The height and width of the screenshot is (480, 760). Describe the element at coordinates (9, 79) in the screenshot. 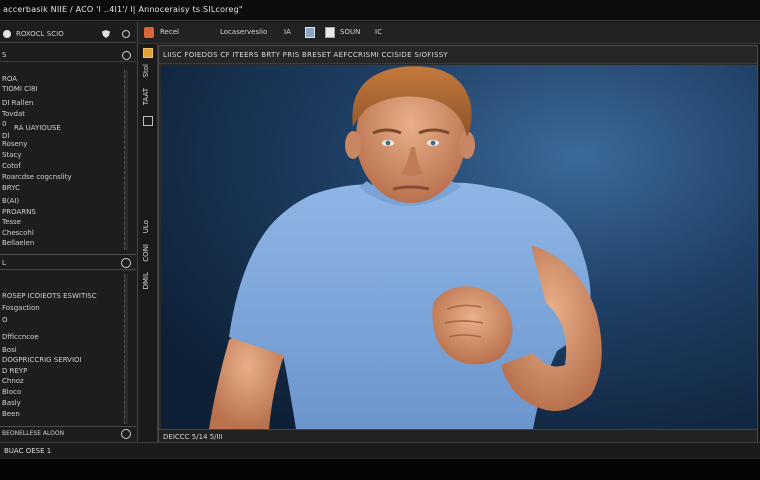

I see `list-item: ROA` at that location.